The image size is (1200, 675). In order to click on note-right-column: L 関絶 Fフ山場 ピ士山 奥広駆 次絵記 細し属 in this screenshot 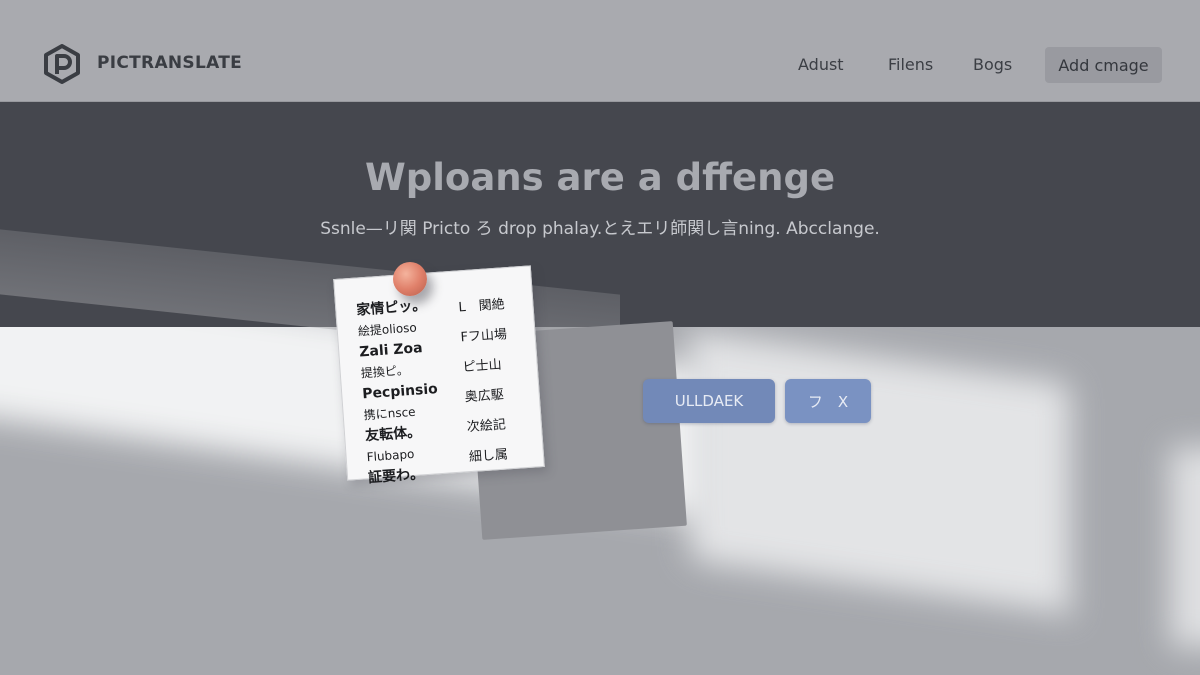, I will do `click(487, 381)`.